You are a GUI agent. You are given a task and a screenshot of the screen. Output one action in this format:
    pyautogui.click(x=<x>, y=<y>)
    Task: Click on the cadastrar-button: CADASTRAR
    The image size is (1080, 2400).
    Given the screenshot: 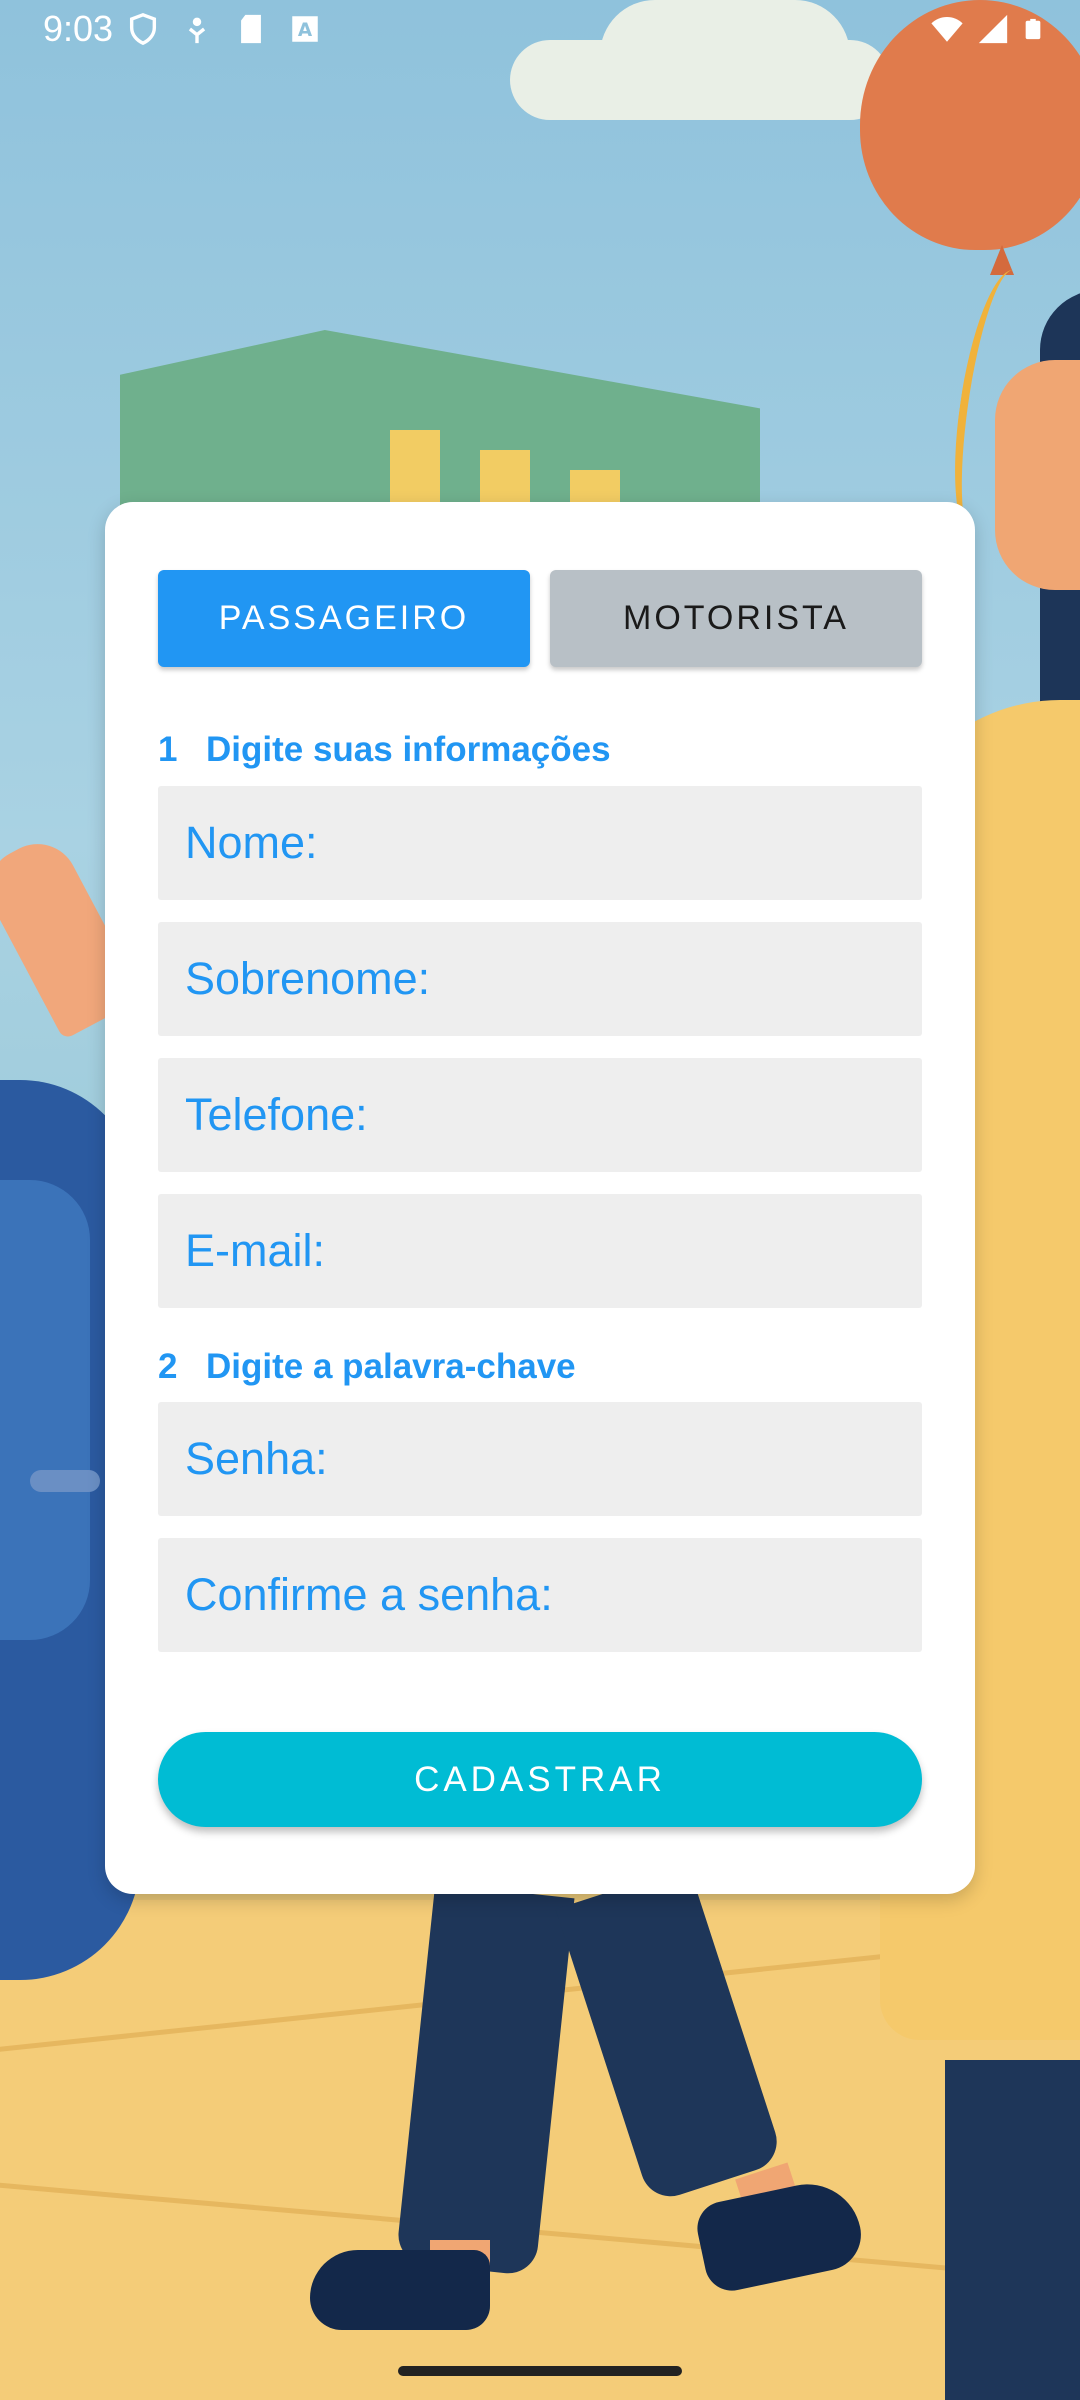 What is the action you would take?
    pyautogui.click(x=540, y=1779)
    